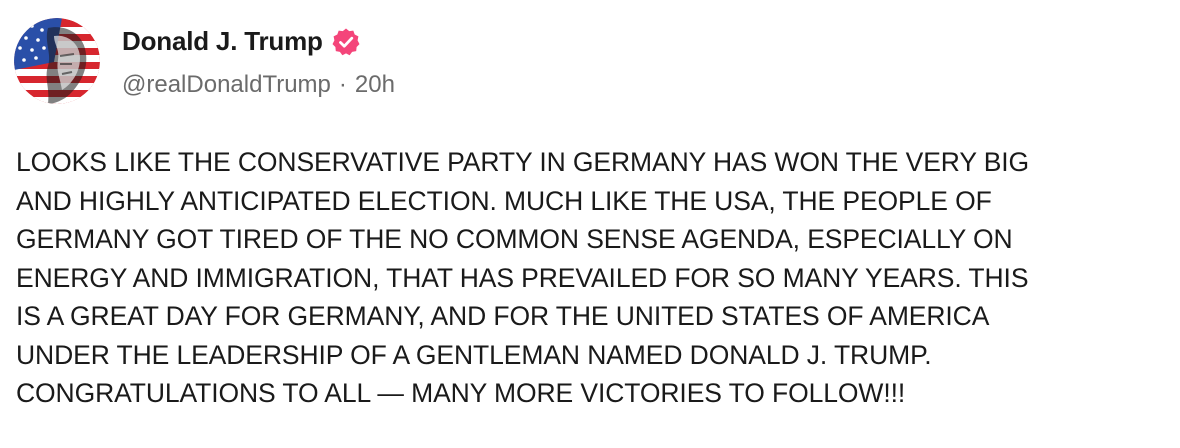  I want to click on verified-badge-icon, so click(346, 42).